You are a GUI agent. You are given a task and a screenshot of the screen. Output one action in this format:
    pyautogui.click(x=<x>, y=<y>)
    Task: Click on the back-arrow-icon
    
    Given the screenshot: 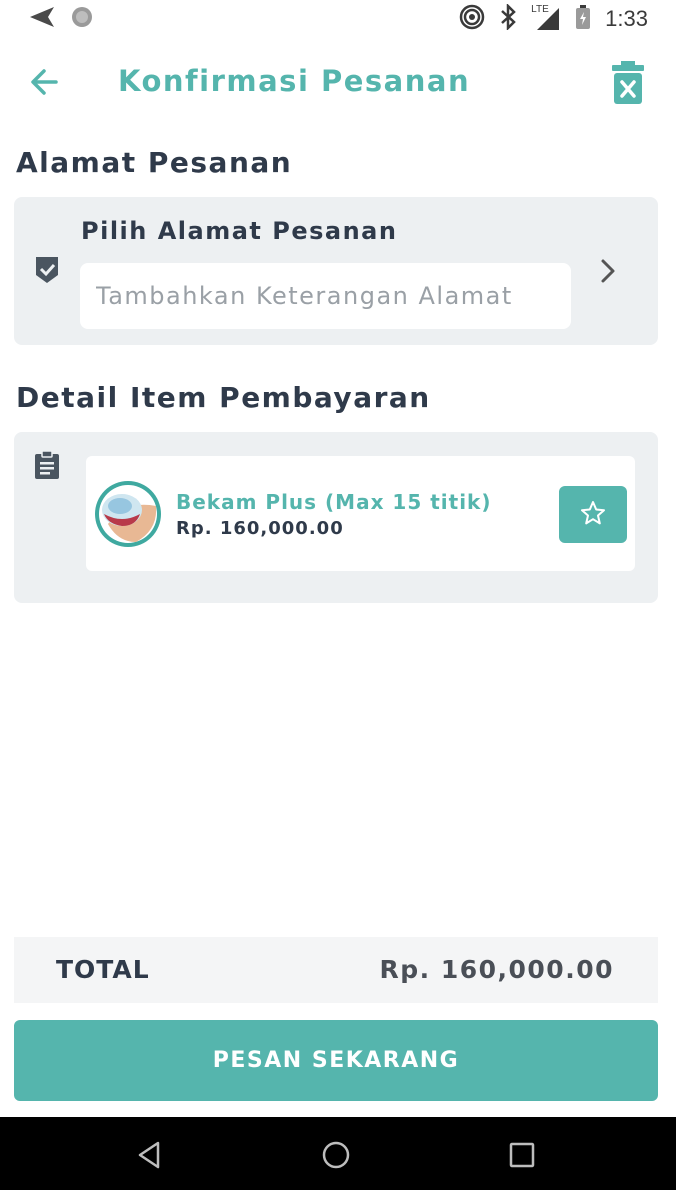 What is the action you would take?
    pyautogui.click(x=46, y=82)
    